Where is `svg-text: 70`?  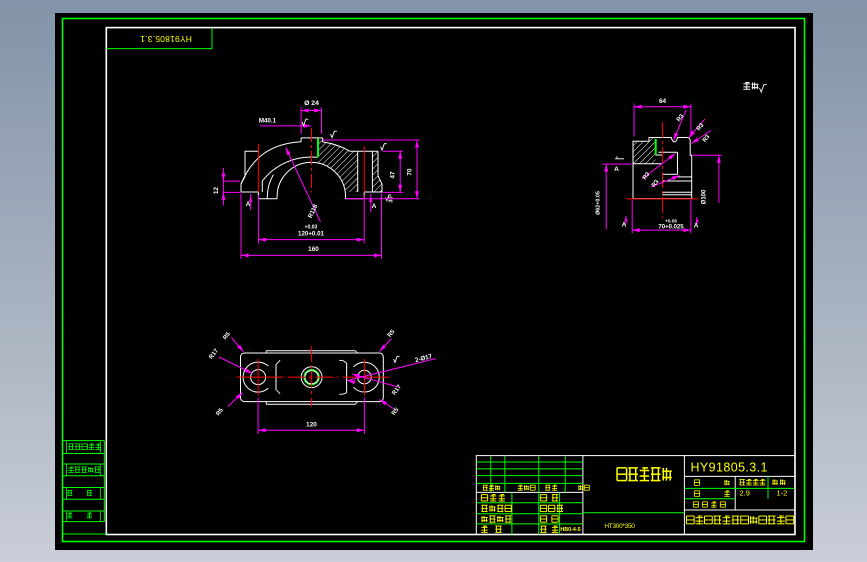 svg-text: 70 is located at coordinates (410, 172).